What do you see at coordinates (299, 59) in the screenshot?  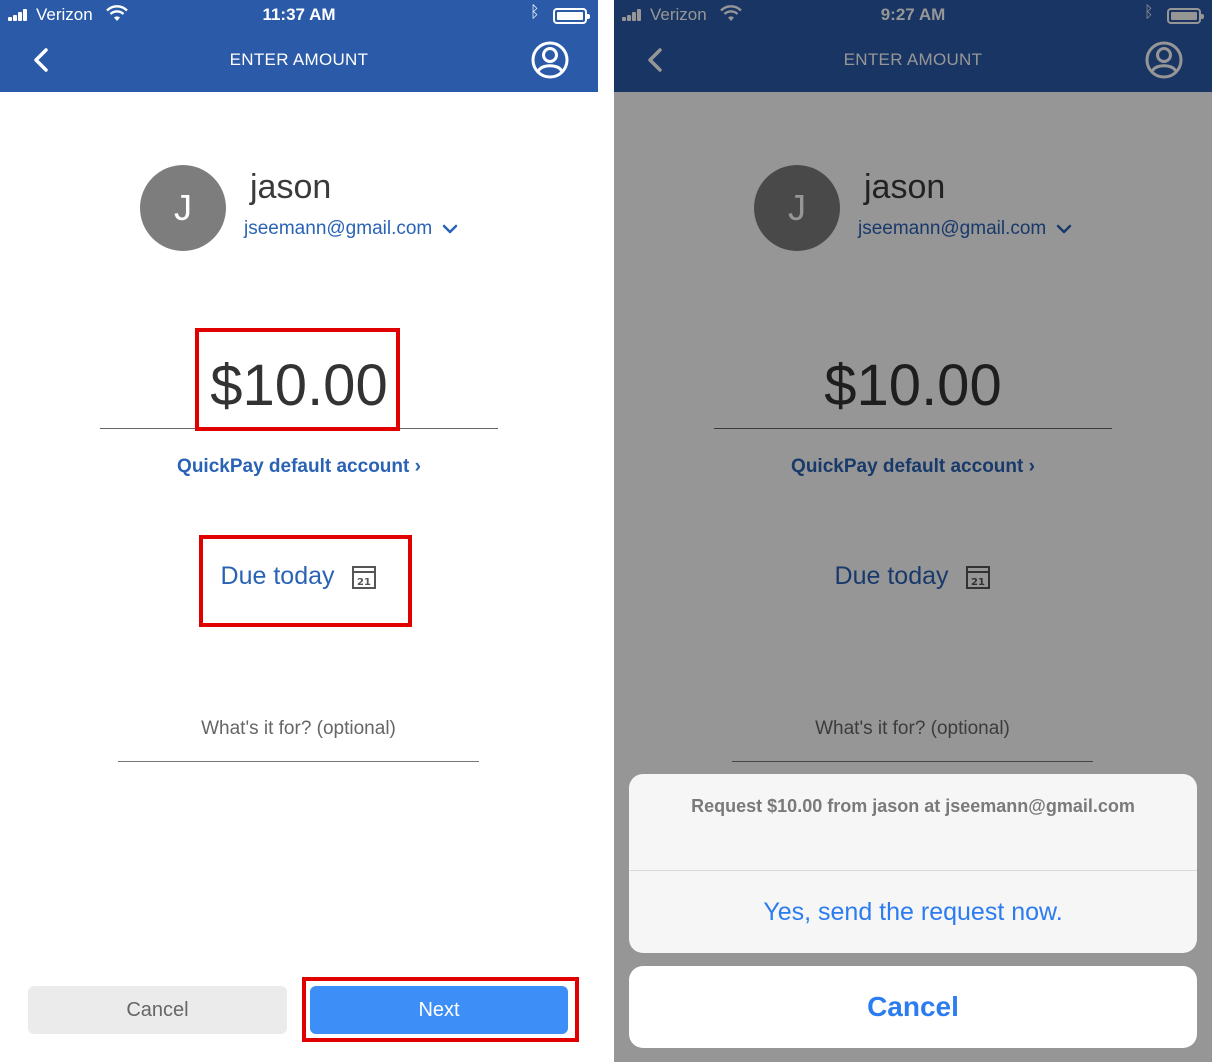 I see `page-title: ENTER AMOUNT` at bounding box center [299, 59].